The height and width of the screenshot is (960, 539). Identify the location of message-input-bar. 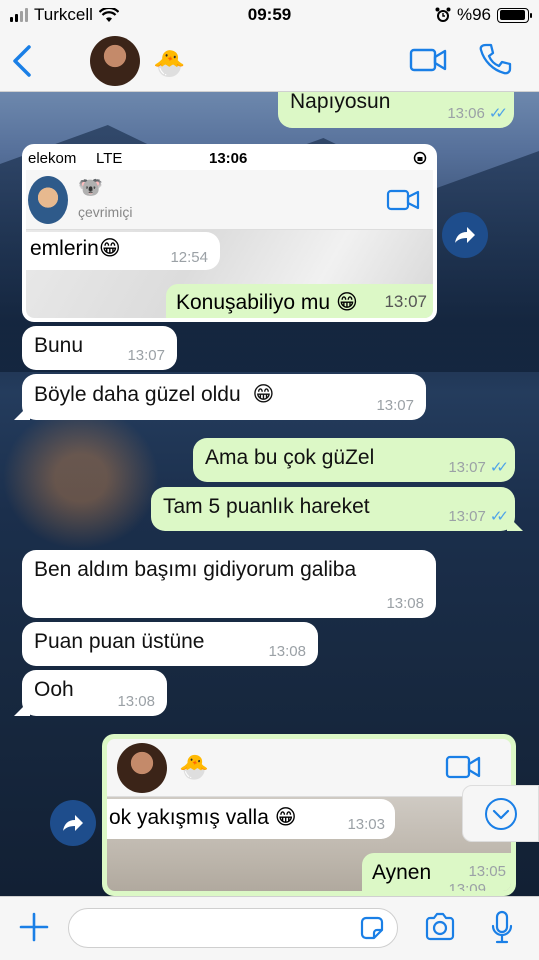
(269, 928).